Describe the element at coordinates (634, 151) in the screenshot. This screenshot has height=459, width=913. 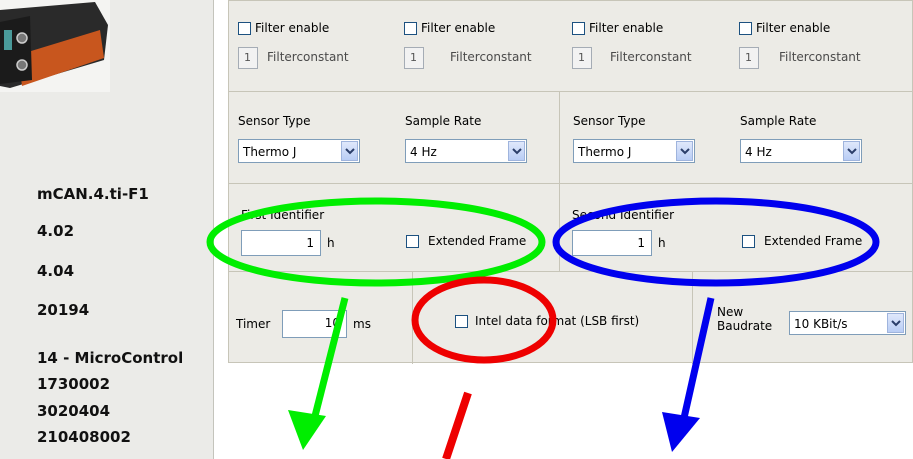
I see `sensor-type-select-2: Thermo J` at that location.